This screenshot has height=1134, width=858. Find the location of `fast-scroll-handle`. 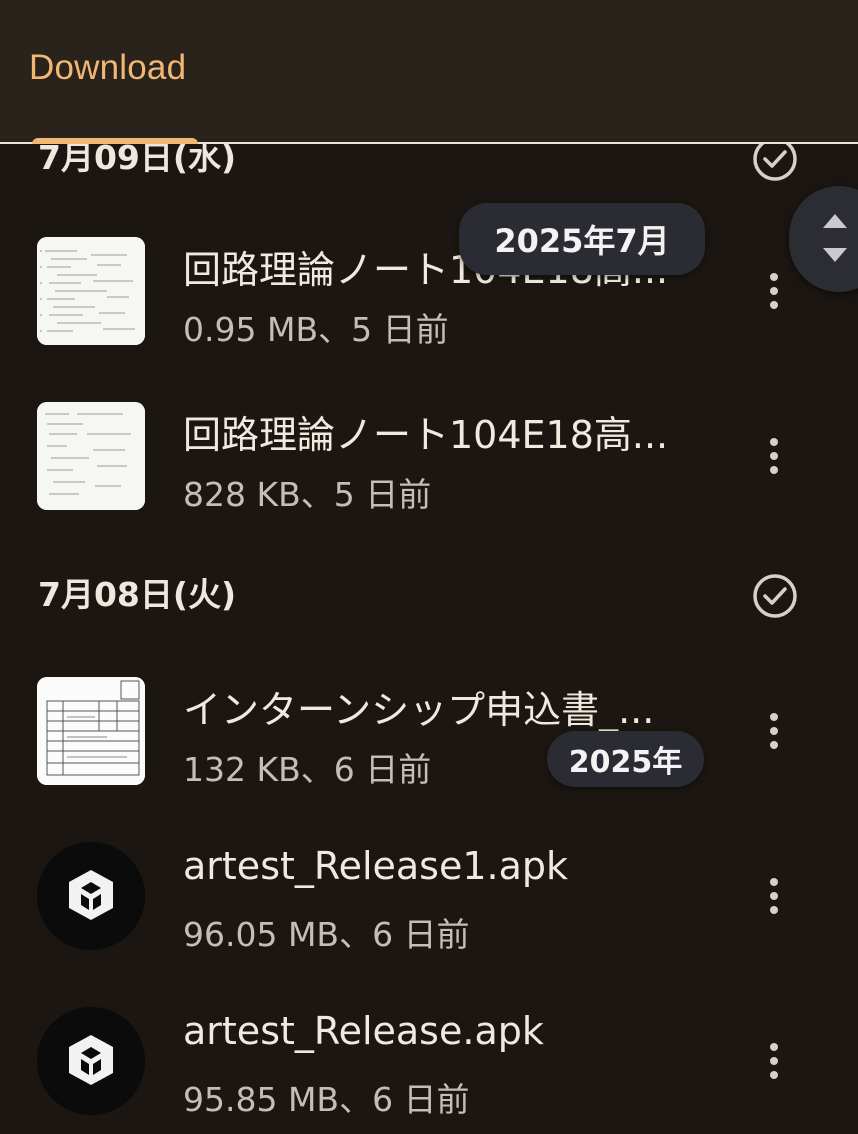

fast-scroll-handle is located at coordinates (823, 239).